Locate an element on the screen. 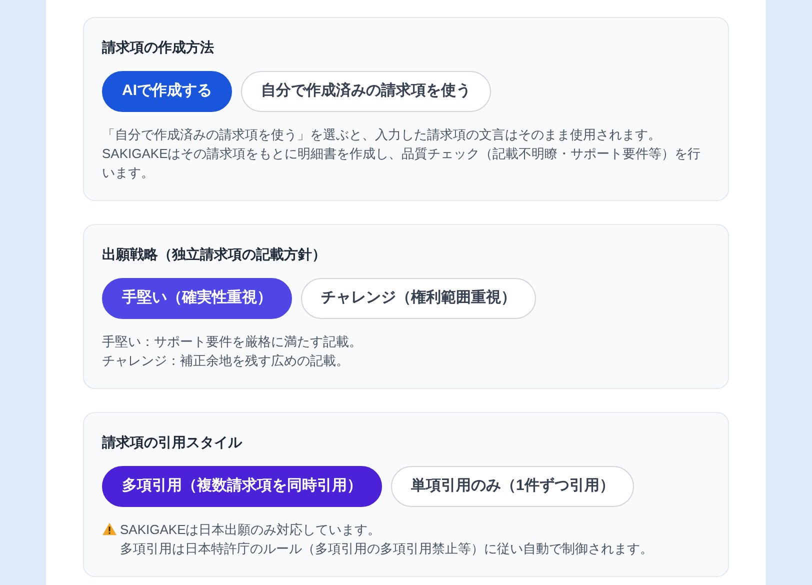 The image size is (812, 585). help-text: チャレンジ：補正余地を残す広めの記載。 is located at coordinates (226, 361).